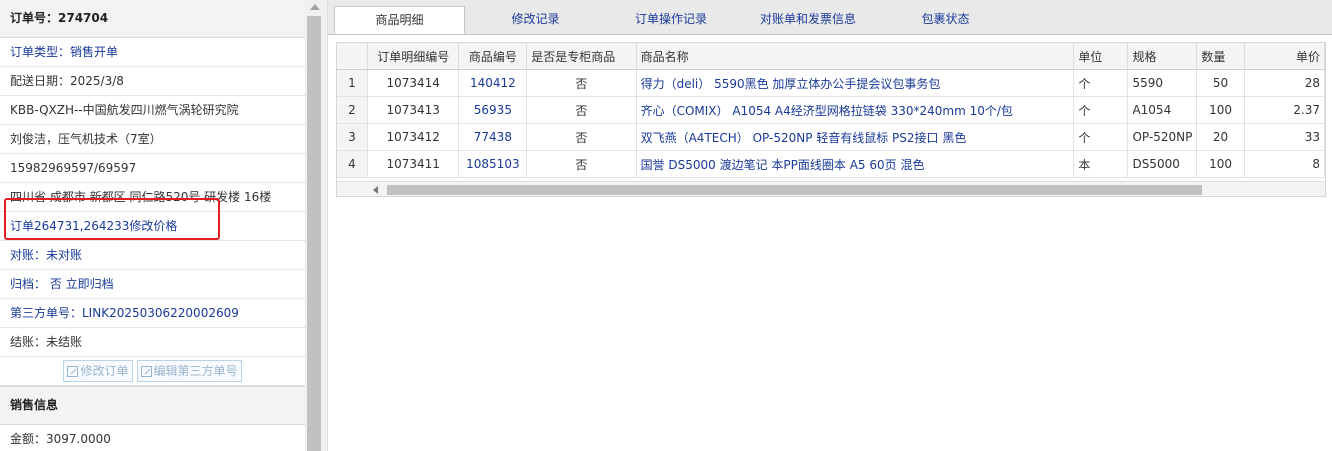  I want to click on product-id-link: 1085103, so click(493, 164).